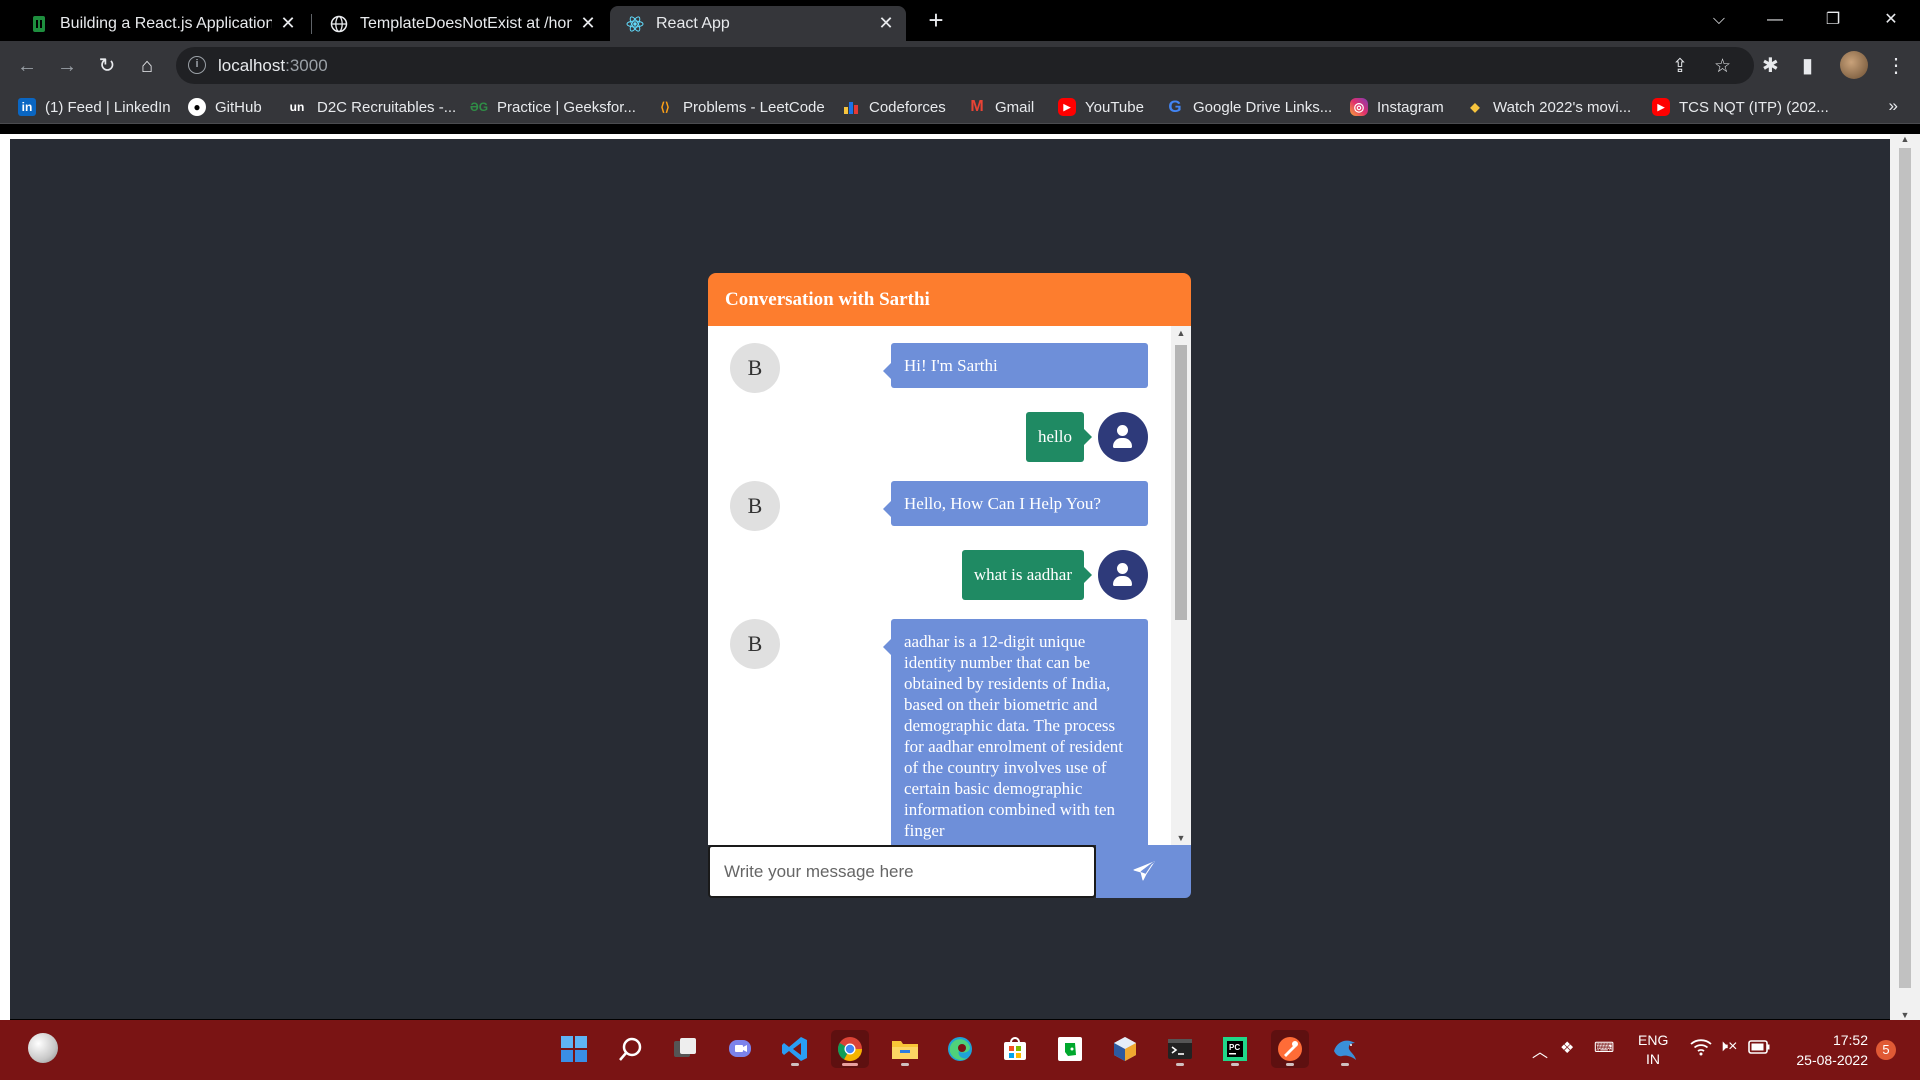 The height and width of the screenshot is (1080, 1920). I want to click on new-tab-button: +, so click(936, 21).